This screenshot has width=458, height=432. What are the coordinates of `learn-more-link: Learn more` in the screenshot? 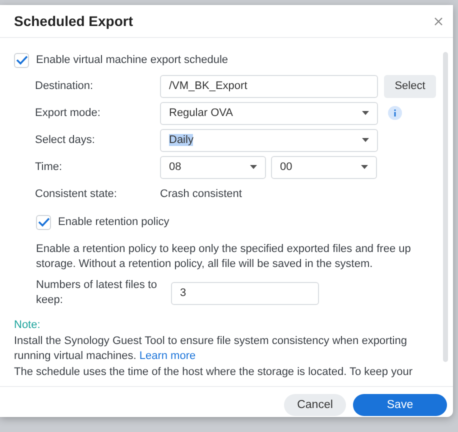 It's located at (167, 356).